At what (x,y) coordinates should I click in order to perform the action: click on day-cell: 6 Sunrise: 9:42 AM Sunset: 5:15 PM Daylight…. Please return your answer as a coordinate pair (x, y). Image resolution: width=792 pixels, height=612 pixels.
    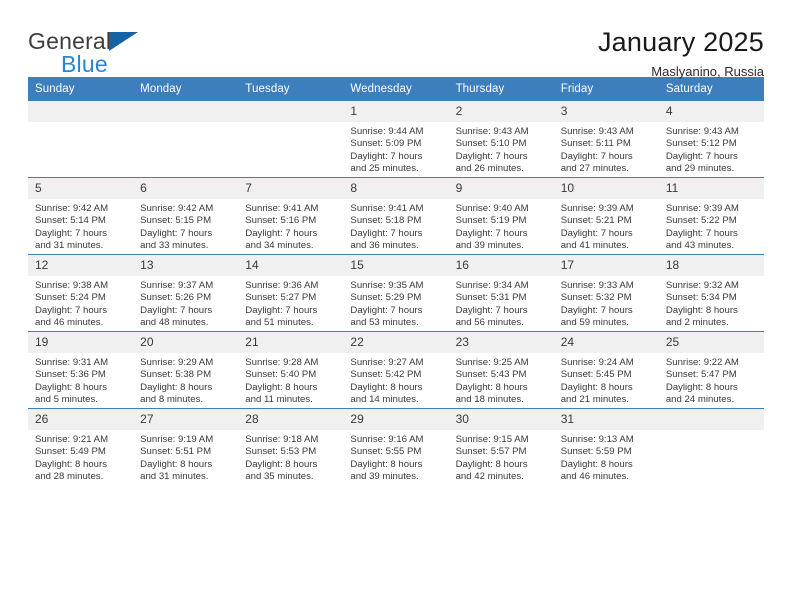
    Looking at the image, I should click on (186, 216).